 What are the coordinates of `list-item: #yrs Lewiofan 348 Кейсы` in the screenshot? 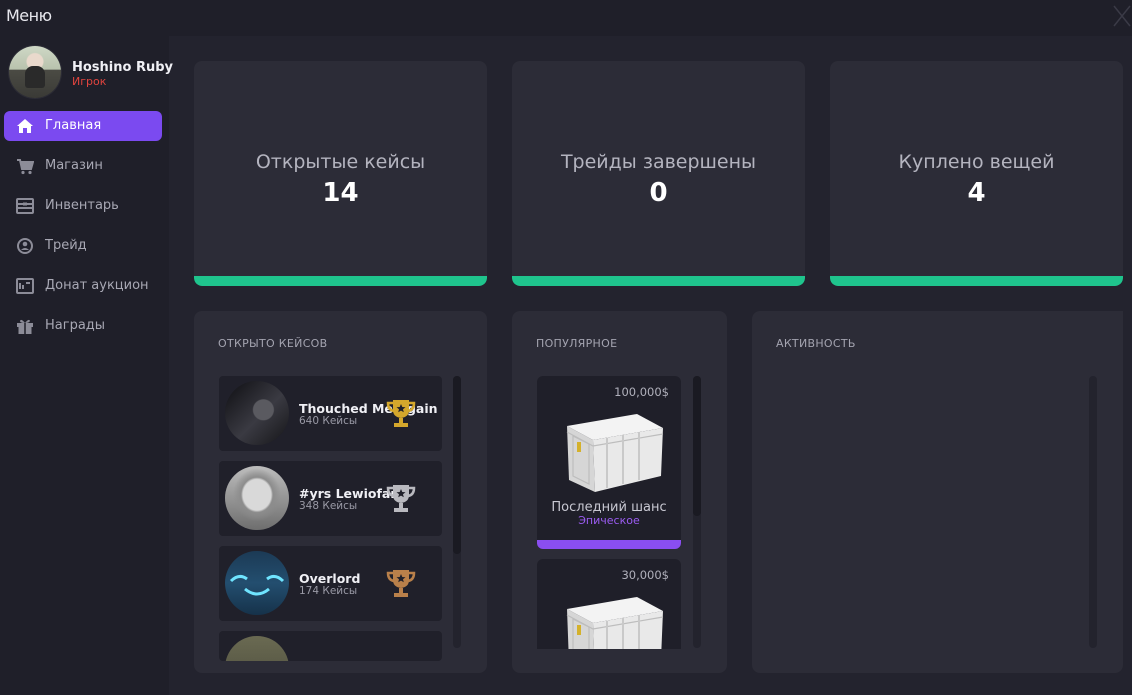 It's located at (330, 498).